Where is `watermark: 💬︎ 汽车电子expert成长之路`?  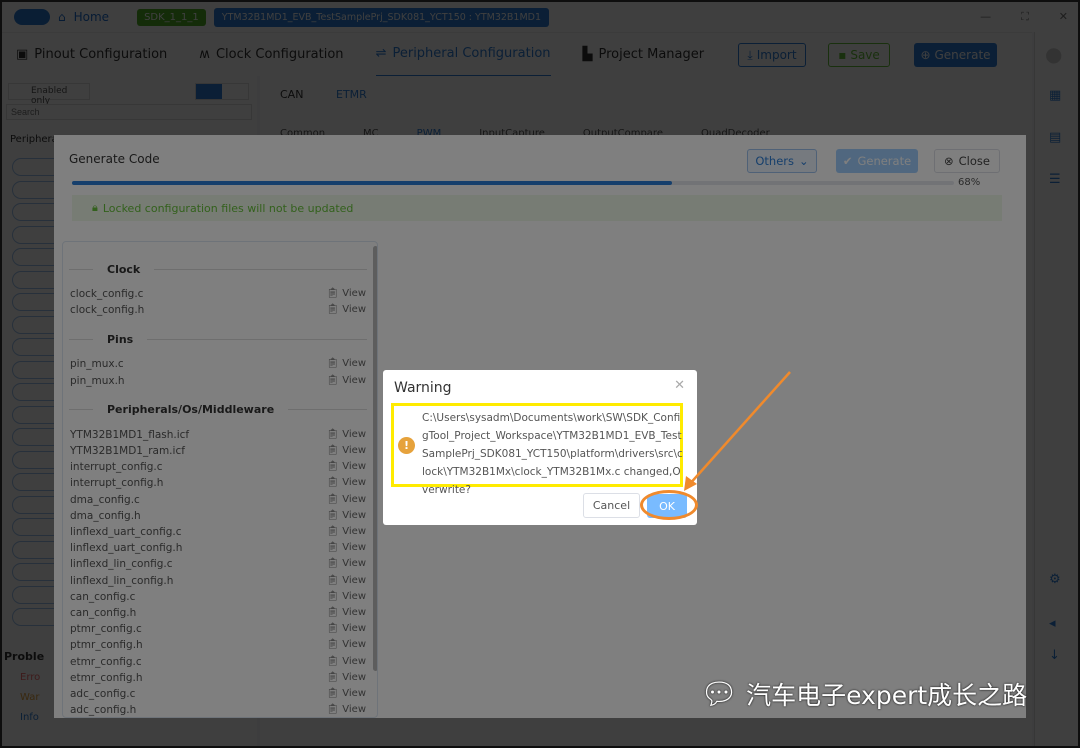
watermark: 💬︎ 汽车电子expert成长之路 is located at coordinates (863, 694).